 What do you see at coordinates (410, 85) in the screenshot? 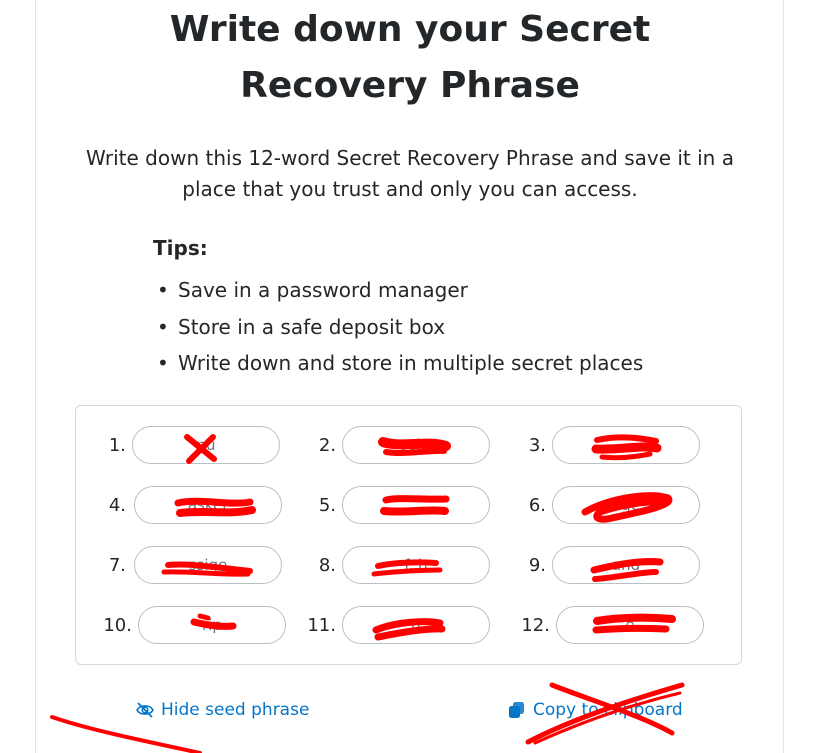
I see `page-title-line-2: Recovery Phrase` at bounding box center [410, 85].